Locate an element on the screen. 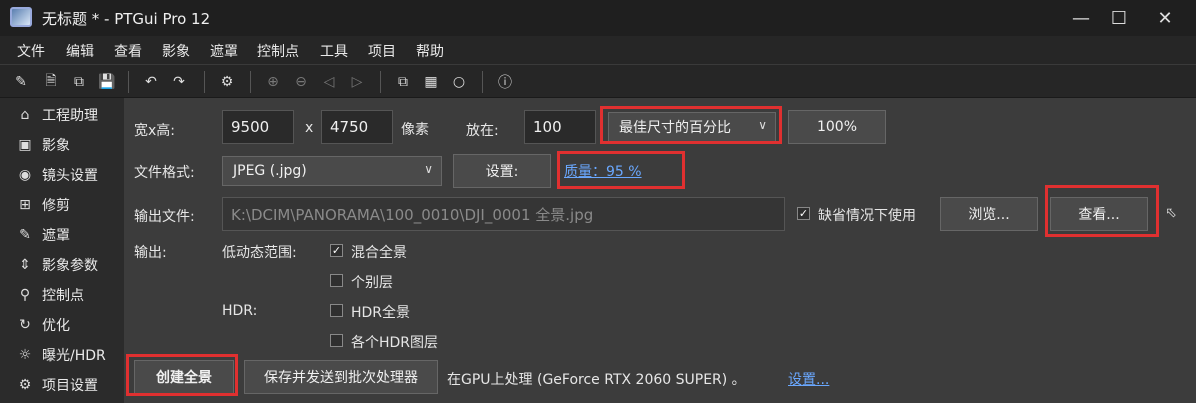 Image resolution: width=1196 pixels, height=403 pixels. redo-icon: ↷ is located at coordinates (179, 82).